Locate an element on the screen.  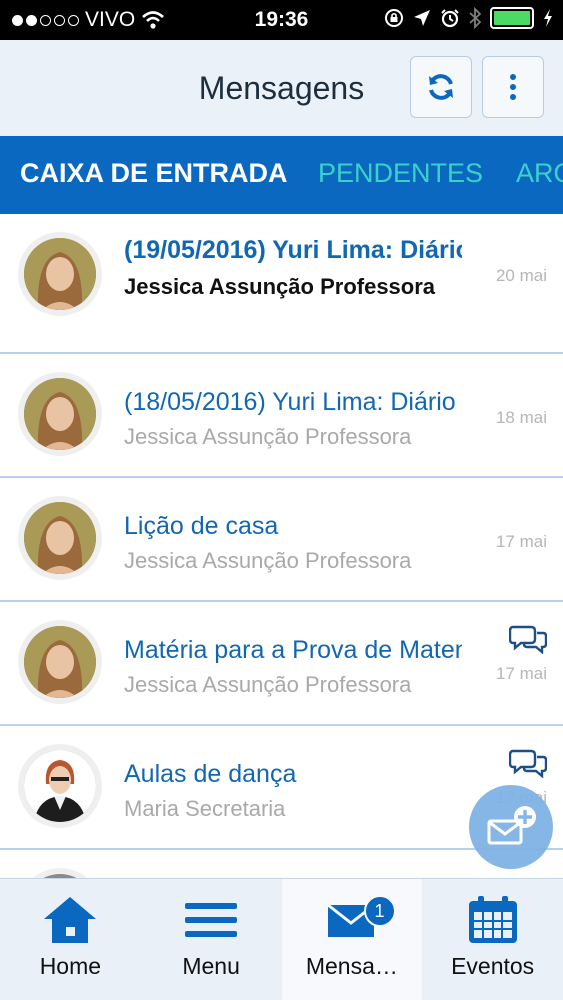
calendar-icon is located at coordinates (492, 919).